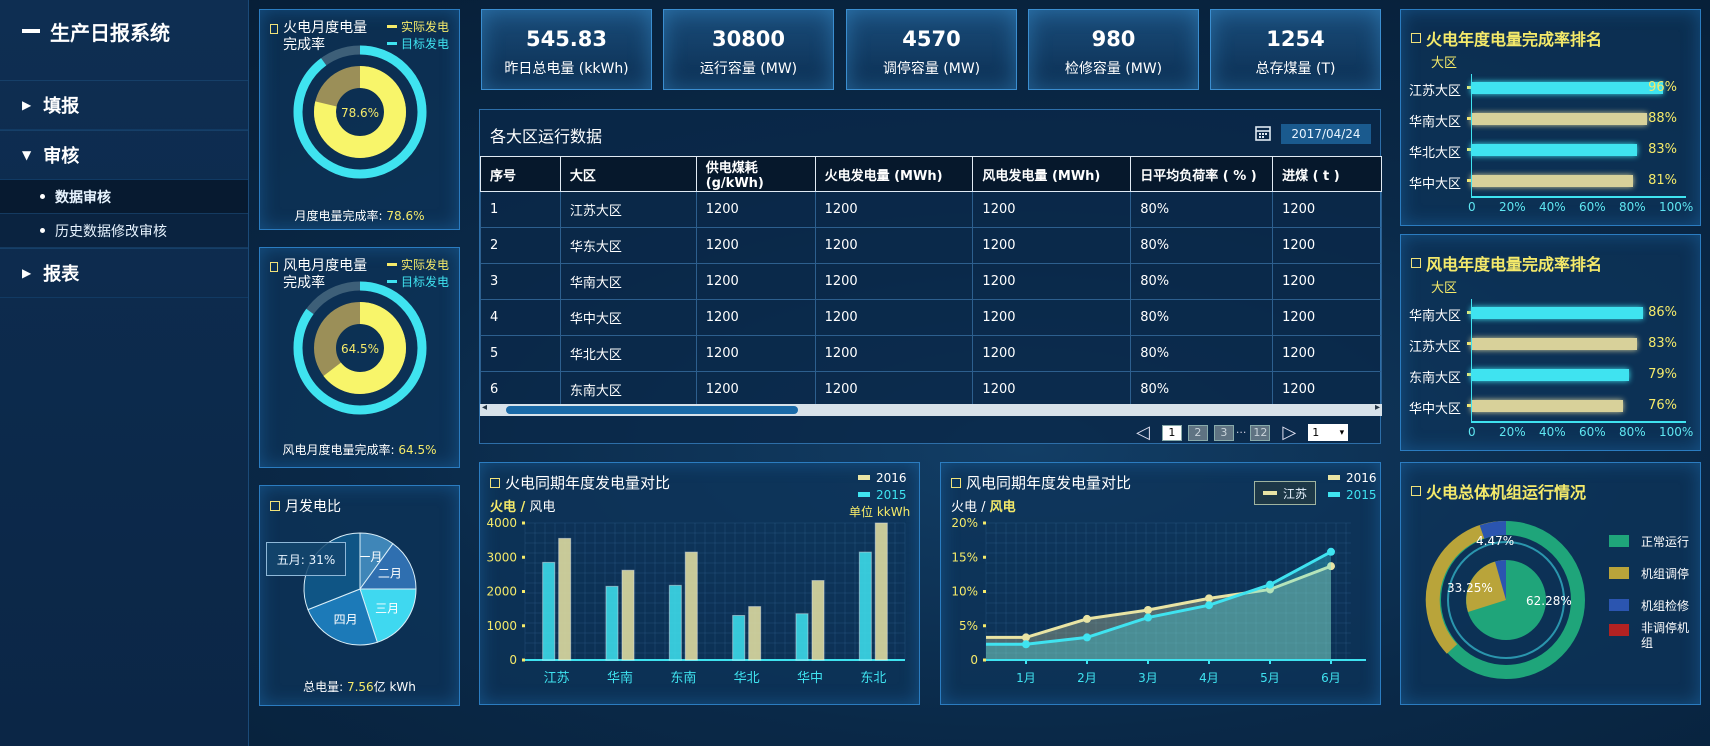  I want to click on sidebar-item-fill: ▶ 填报, so click(124, 105).